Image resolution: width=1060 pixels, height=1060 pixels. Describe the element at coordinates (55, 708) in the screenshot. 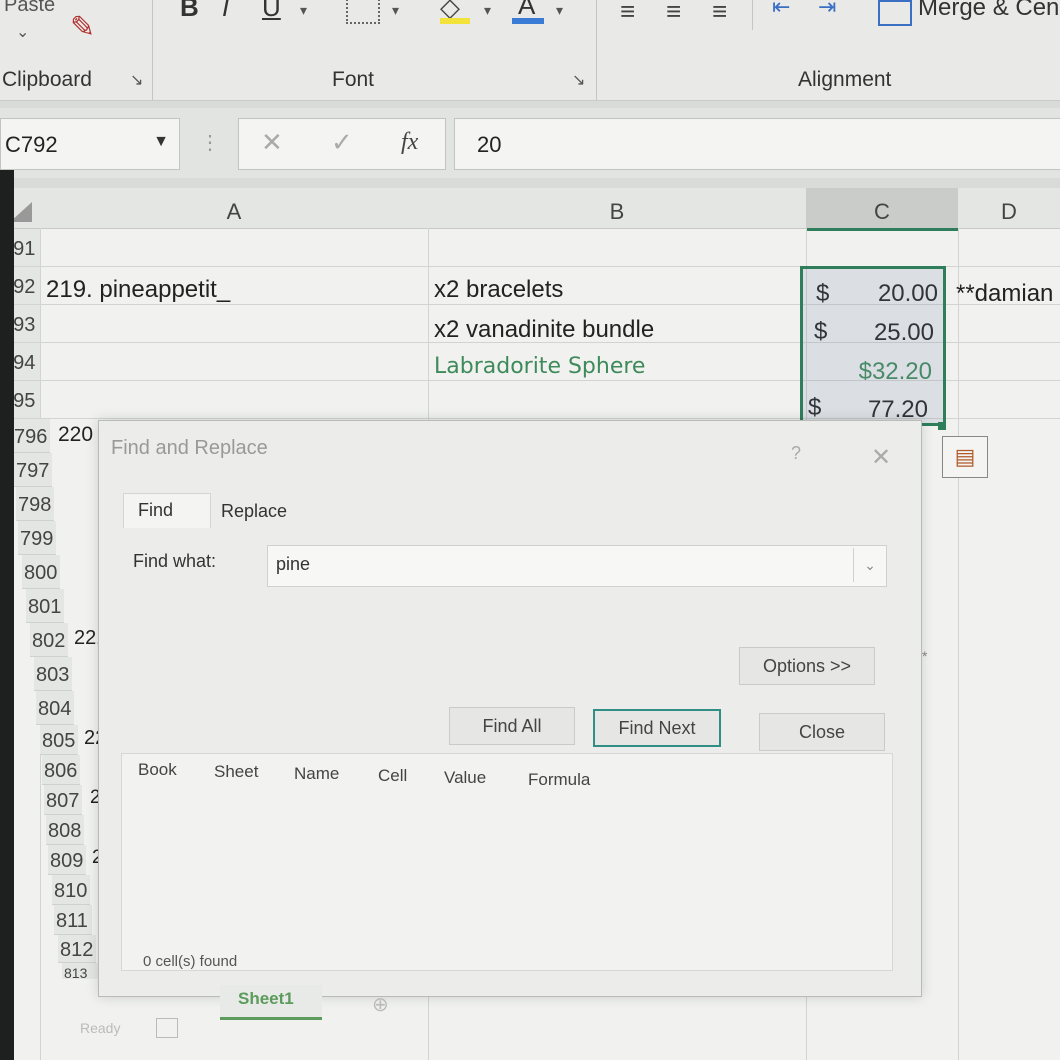

I see `row-header: 804` at that location.